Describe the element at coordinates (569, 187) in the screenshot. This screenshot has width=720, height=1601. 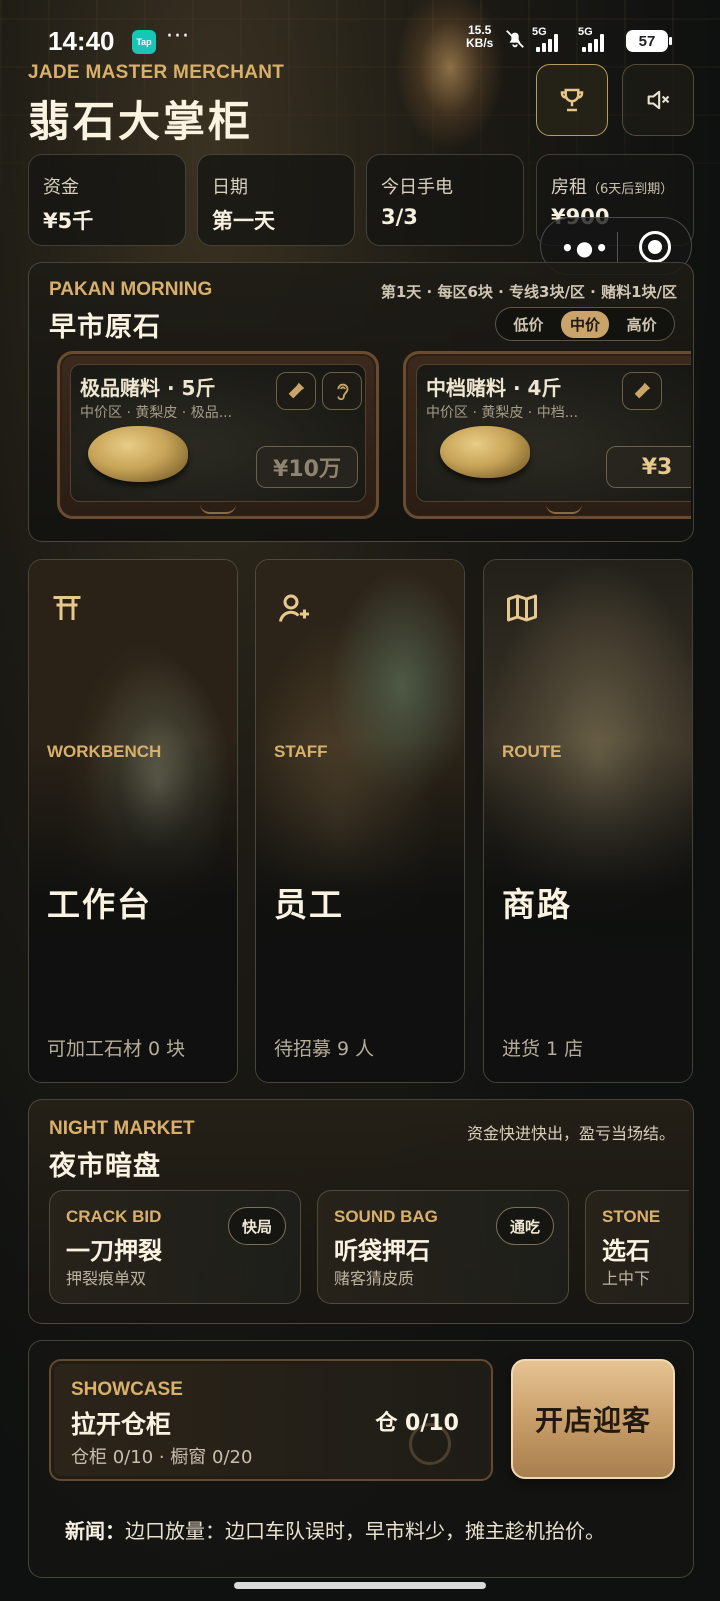
I see `stat-rent-label-text: 房租` at that location.